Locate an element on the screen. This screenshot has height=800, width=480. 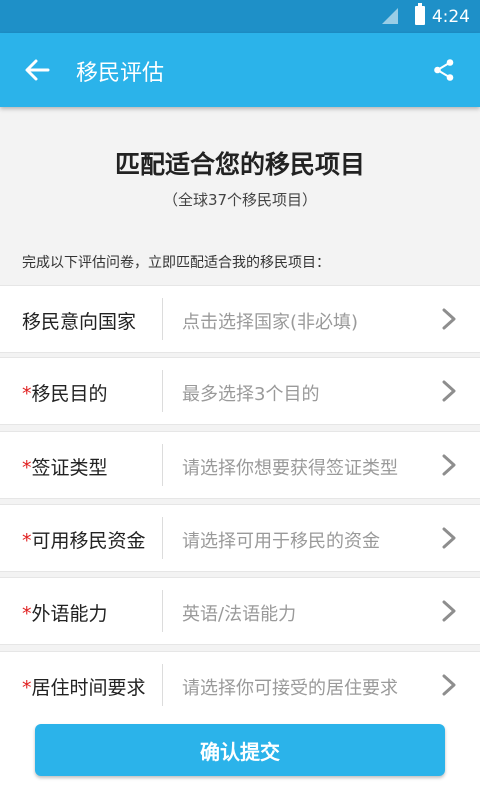
share-button is located at coordinates (444, 70).